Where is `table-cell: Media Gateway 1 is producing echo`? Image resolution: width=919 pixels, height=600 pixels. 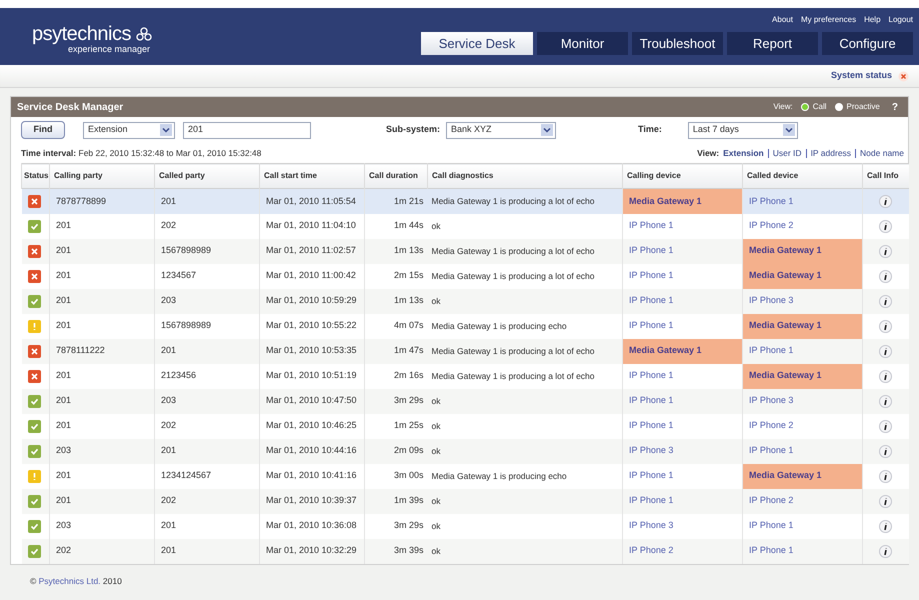 table-cell: Media Gateway 1 is producing echo is located at coordinates (525, 476).